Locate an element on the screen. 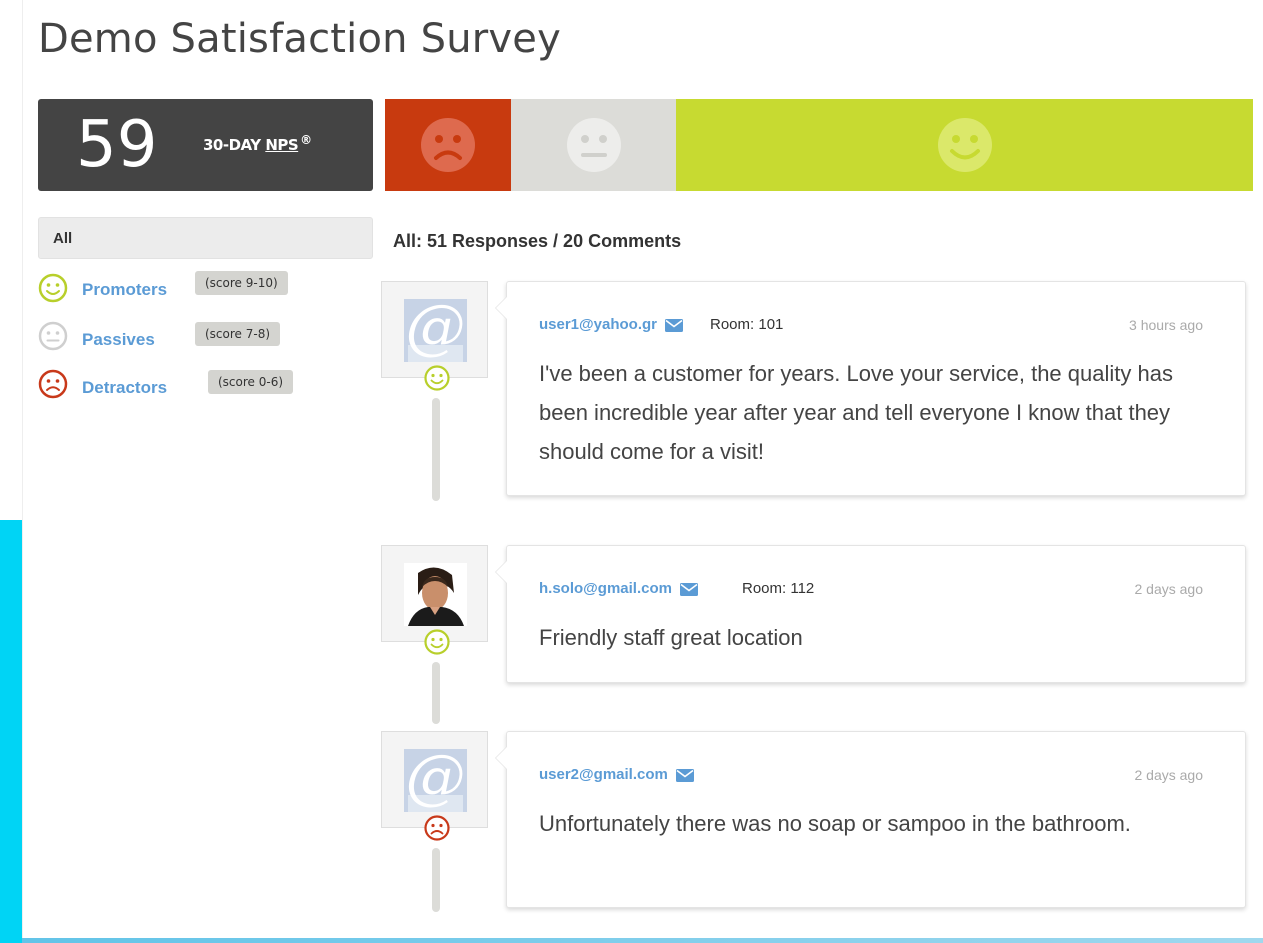  detractors-segment is located at coordinates (448, 145).